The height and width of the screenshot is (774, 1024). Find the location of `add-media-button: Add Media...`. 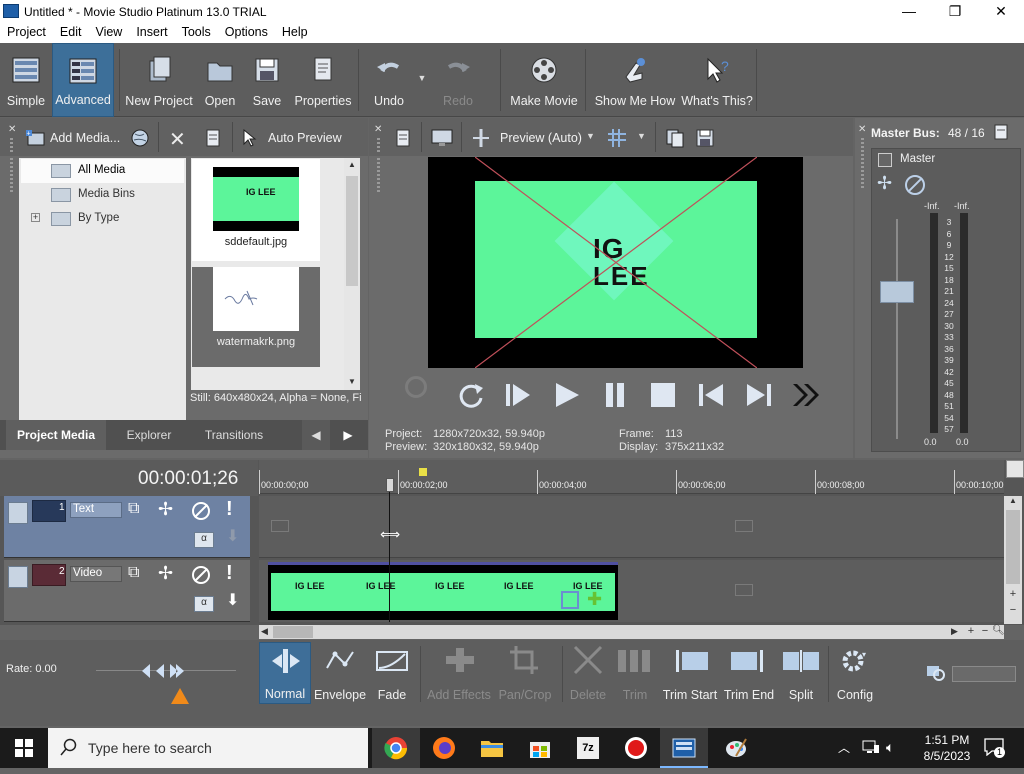

add-media-button: Add Media... is located at coordinates (85, 138).